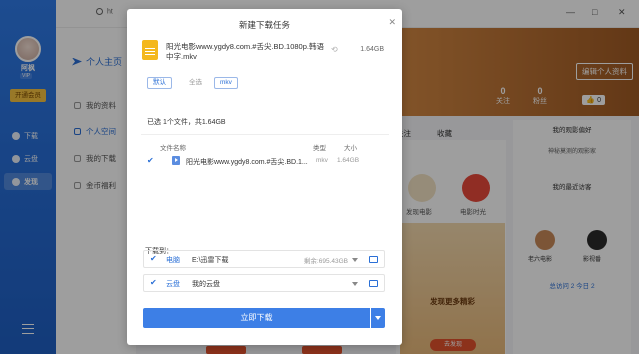 Image resolution: width=639 pixels, height=354 pixels. I want to click on target-label: 云盘, so click(173, 284).